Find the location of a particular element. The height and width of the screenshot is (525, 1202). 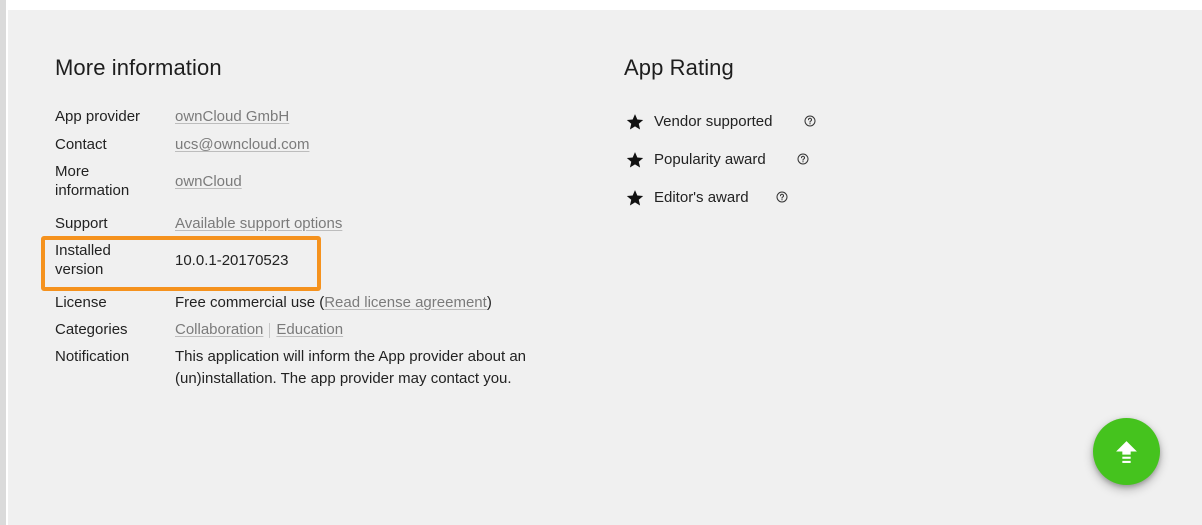

app-rating-title: App Rating is located at coordinates (679, 67).